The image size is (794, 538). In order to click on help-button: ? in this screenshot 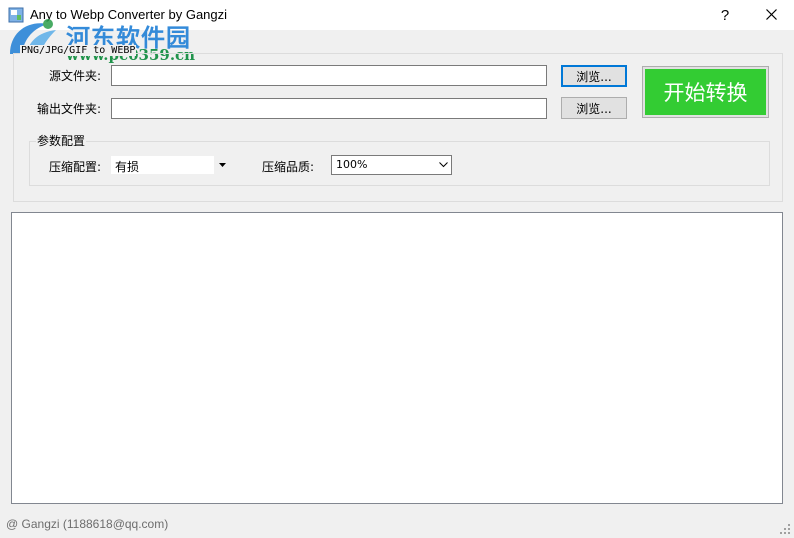, I will do `click(725, 15)`.